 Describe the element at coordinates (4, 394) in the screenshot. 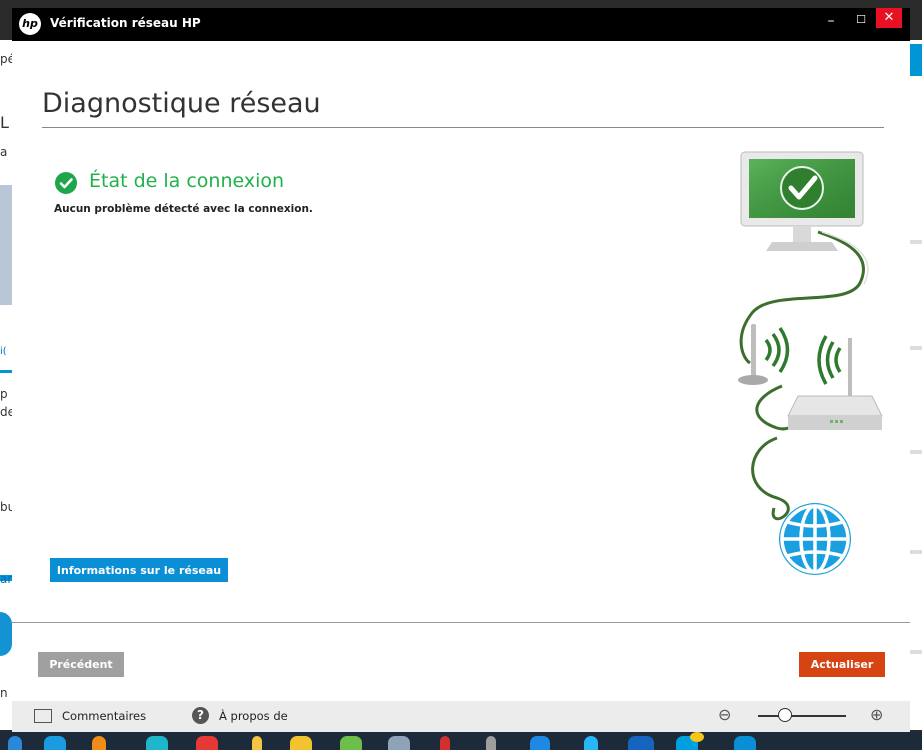

I see `background-app-text: p` at that location.